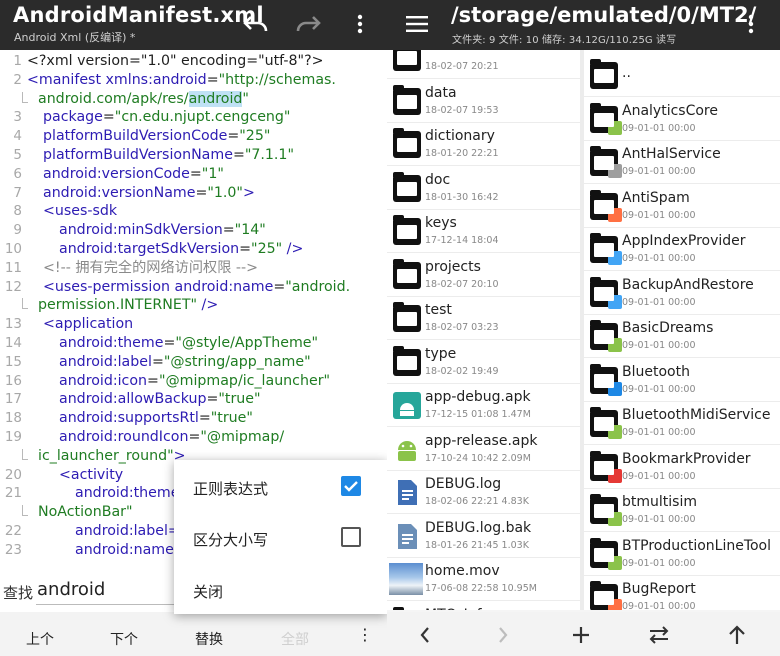 This screenshot has height=656, width=780. What do you see at coordinates (25, 454) in the screenshot?
I see `wrap-indicator-icon` at bounding box center [25, 454].